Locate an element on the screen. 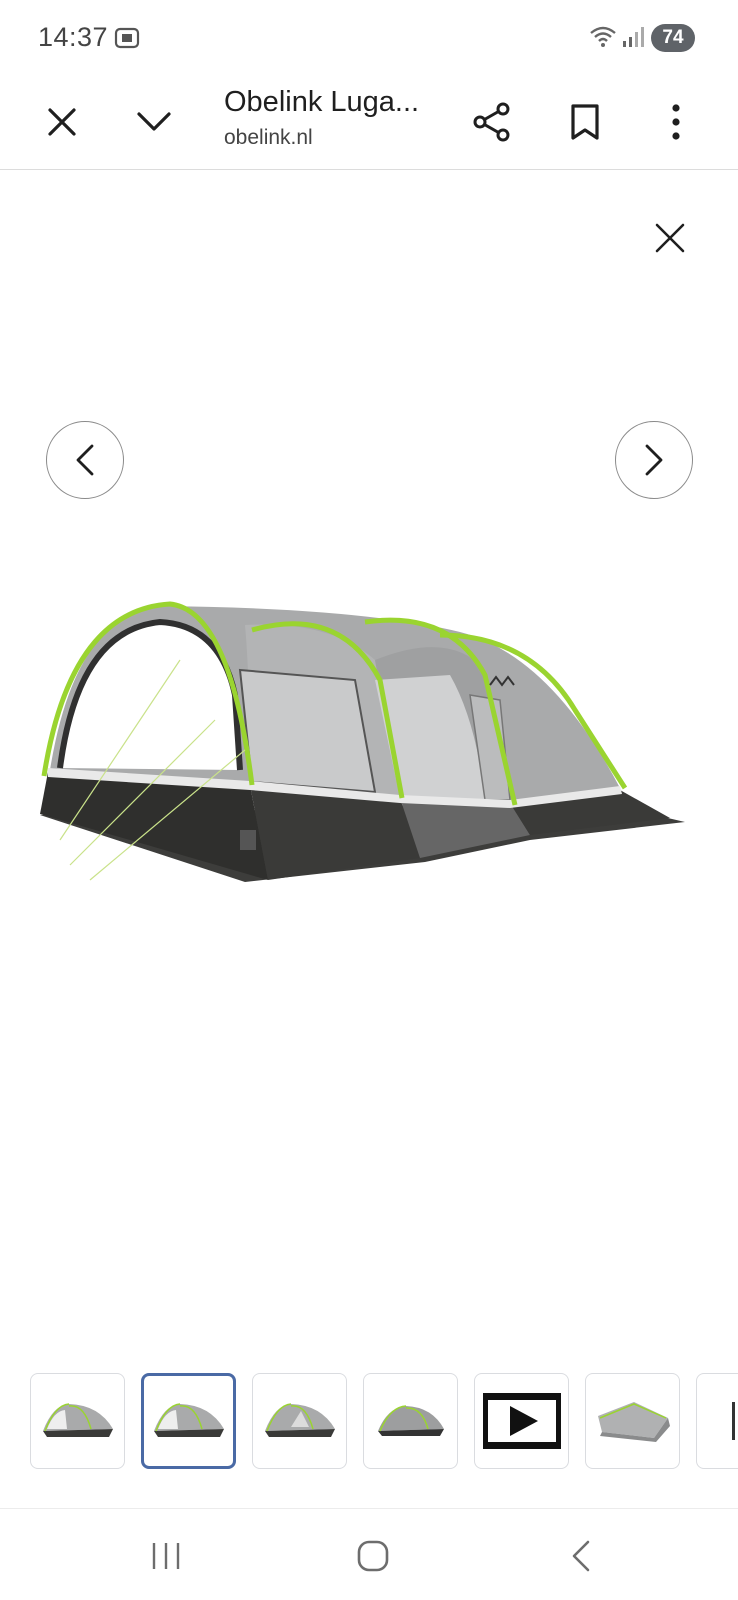 The image size is (738, 1600). previous-image-button is located at coordinates (85, 460).